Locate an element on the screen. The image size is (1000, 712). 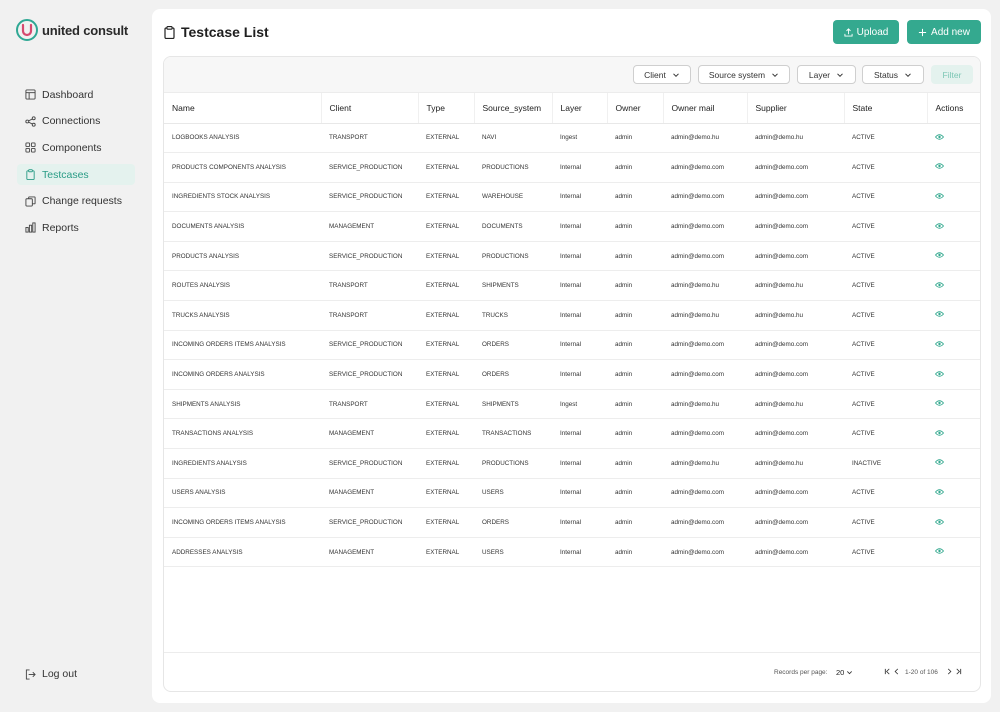
cell-layer: Ingest is located at coordinates (579, 138).